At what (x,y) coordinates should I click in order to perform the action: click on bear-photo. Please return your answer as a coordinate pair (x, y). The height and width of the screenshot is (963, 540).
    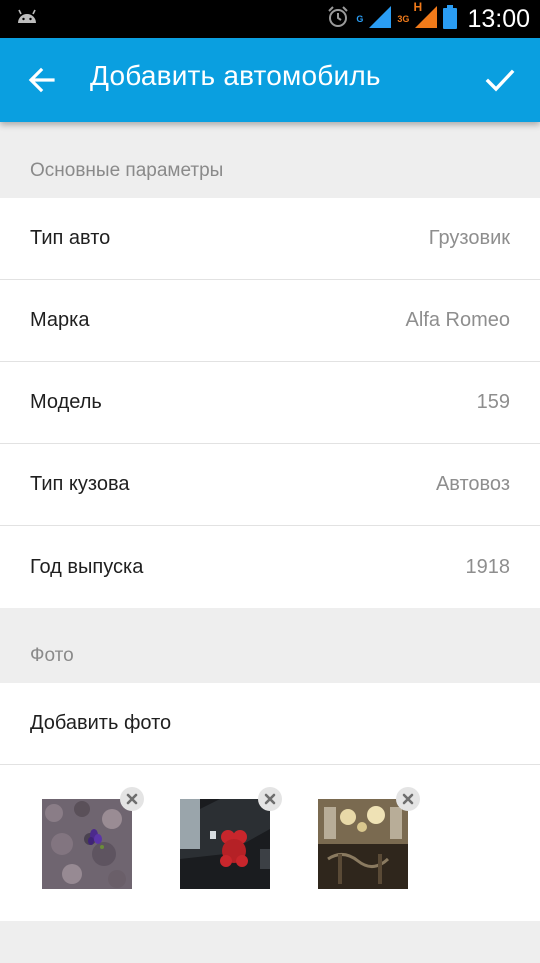
    Looking at the image, I should click on (225, 844).